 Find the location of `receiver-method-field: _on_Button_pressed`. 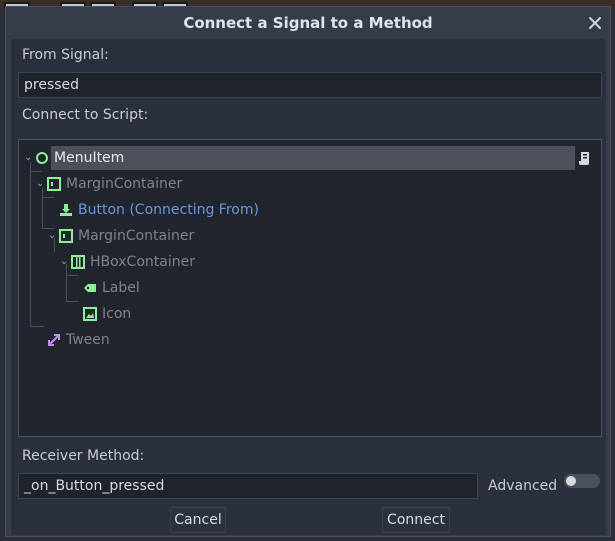

receiver-method-field: _on_Button_pressed is located at coordinates (248, 486).